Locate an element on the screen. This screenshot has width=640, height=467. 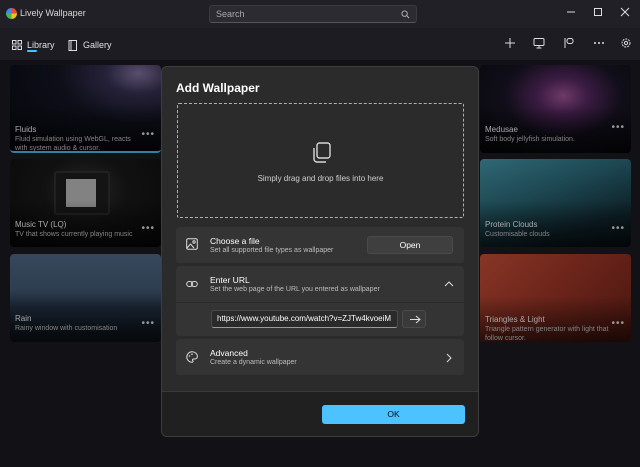
copy-files-icon is located at coordinates (322, 152).